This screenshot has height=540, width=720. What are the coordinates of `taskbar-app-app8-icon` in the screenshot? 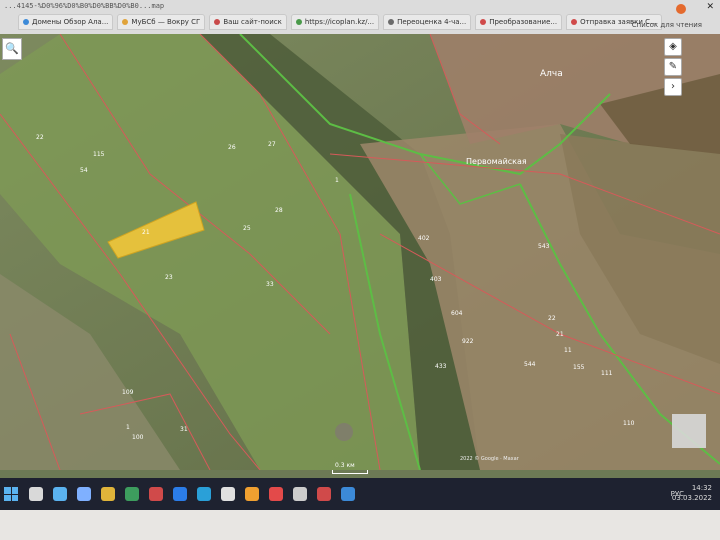 It's located at (300, 494).